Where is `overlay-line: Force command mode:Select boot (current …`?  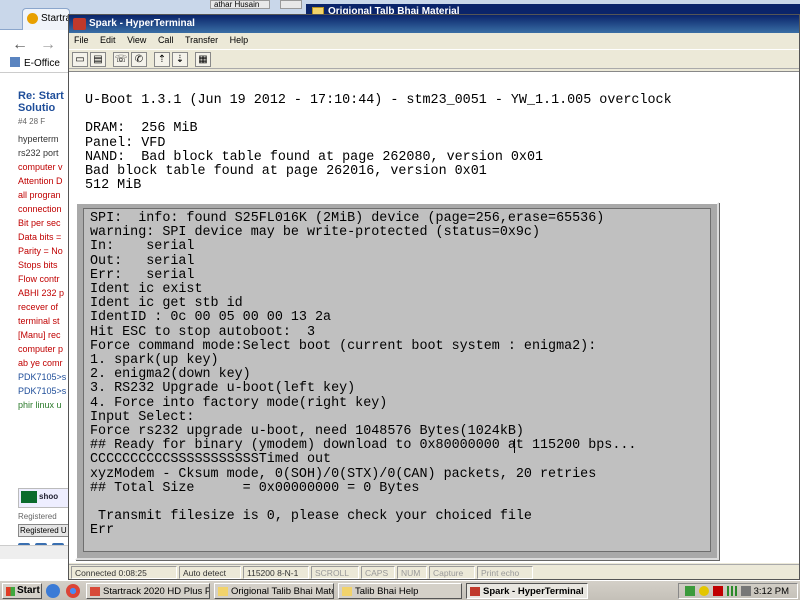 overlay-line: Force command mode:Select boot (current … is located at coordinates (343, 346).